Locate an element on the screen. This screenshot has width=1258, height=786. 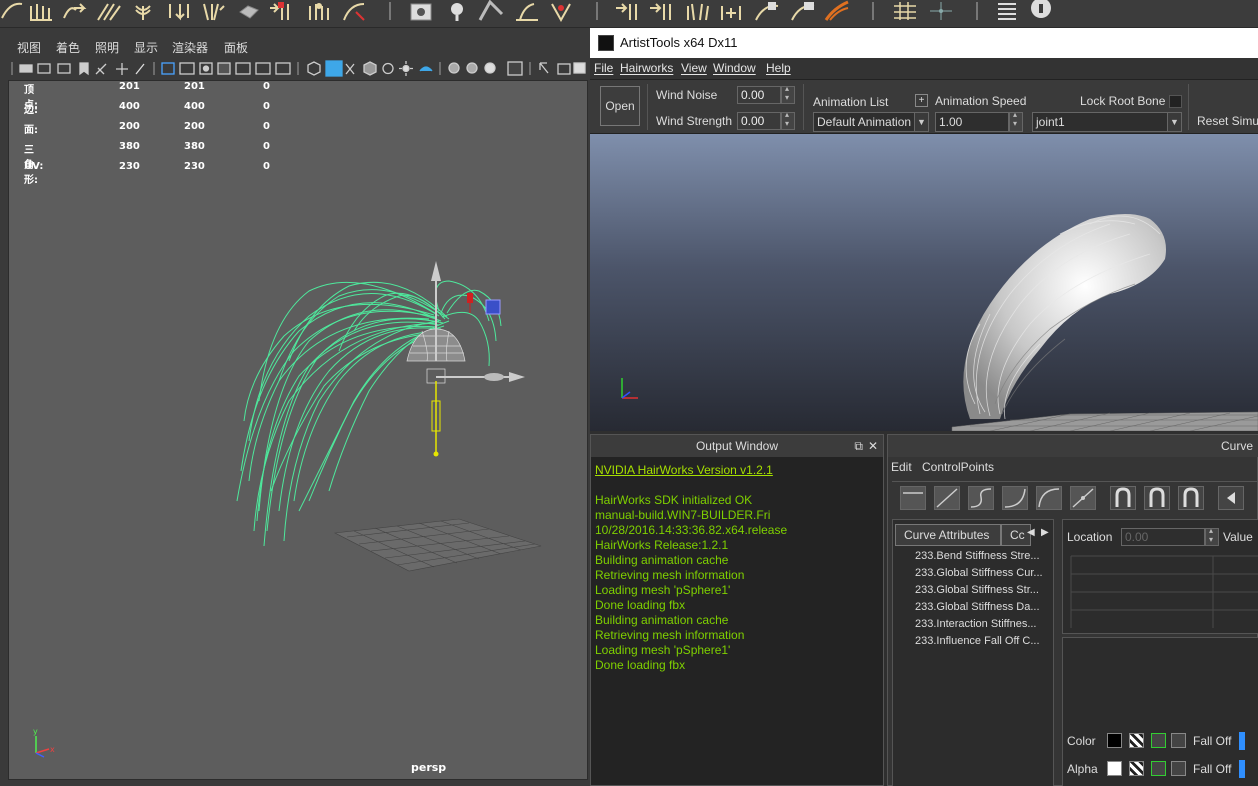
shelf-hair-collide-icon is located at coordinates (561, 11).